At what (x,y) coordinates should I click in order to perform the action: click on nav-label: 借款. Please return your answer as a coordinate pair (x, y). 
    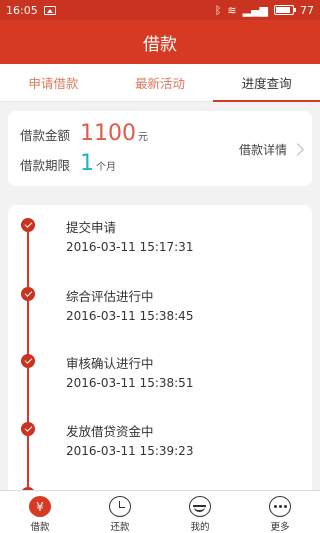
    Looking at the image, I should click on (40, 527).